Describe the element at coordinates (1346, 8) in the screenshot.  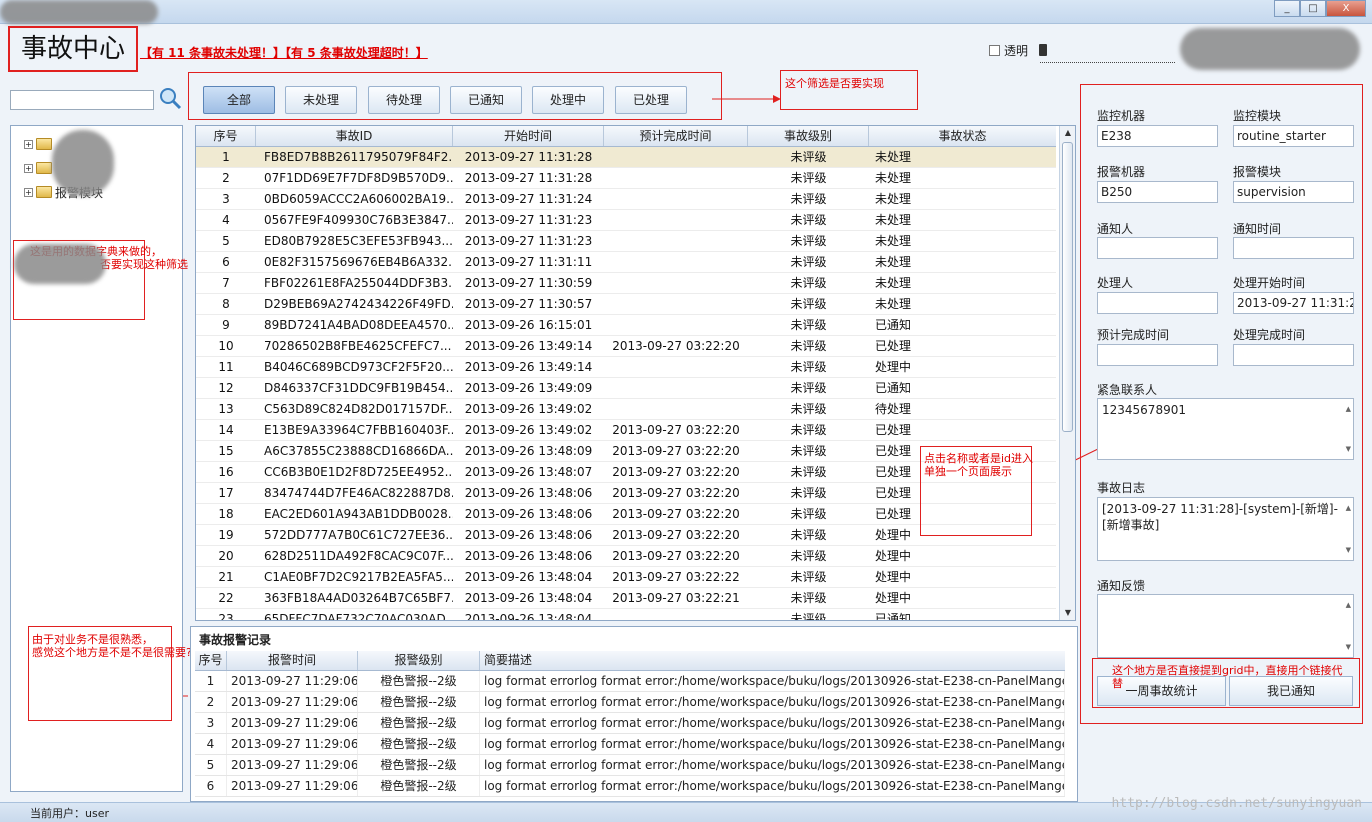
I see `close-button: X` at that location.